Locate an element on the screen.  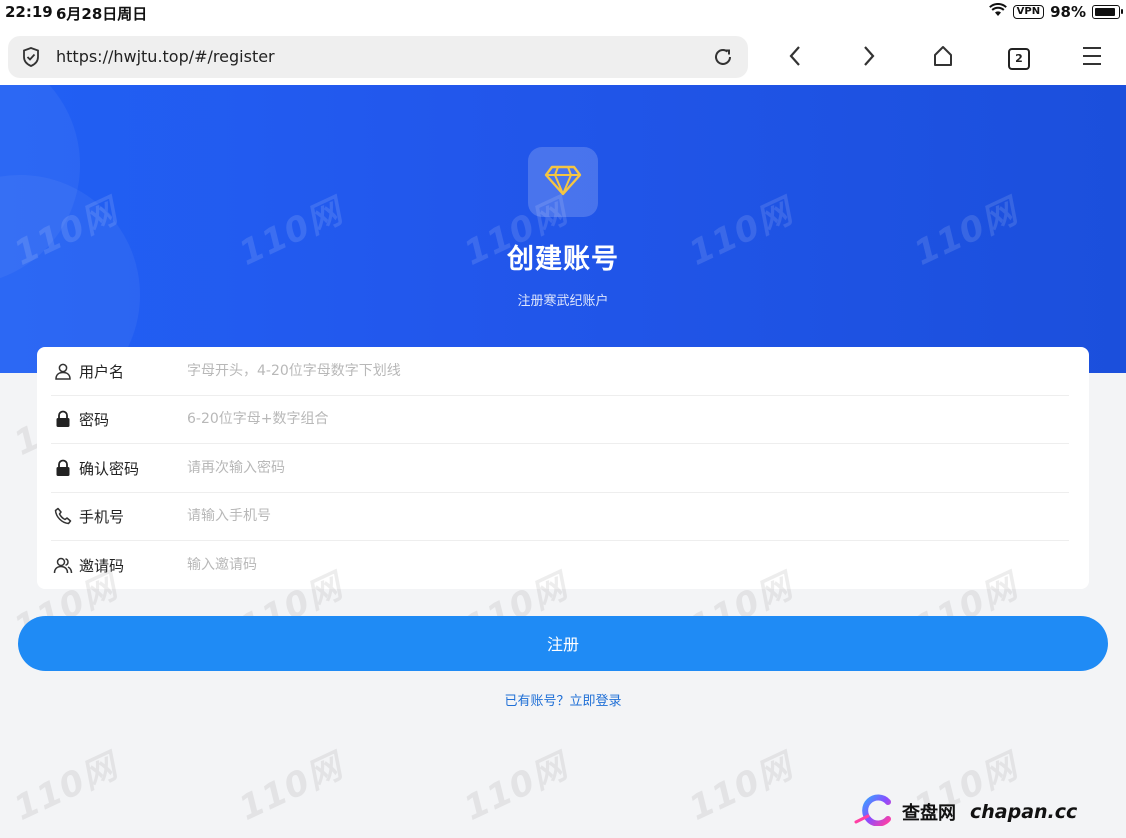
password-row: 密码 is located at coordinates (560, 419).